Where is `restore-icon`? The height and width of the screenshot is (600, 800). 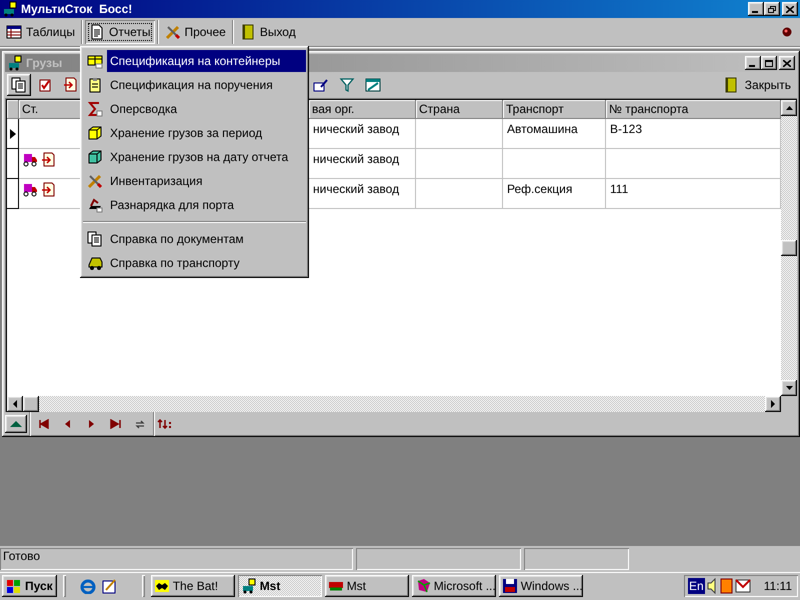 restore-icon is located at coordinates (772, 9).